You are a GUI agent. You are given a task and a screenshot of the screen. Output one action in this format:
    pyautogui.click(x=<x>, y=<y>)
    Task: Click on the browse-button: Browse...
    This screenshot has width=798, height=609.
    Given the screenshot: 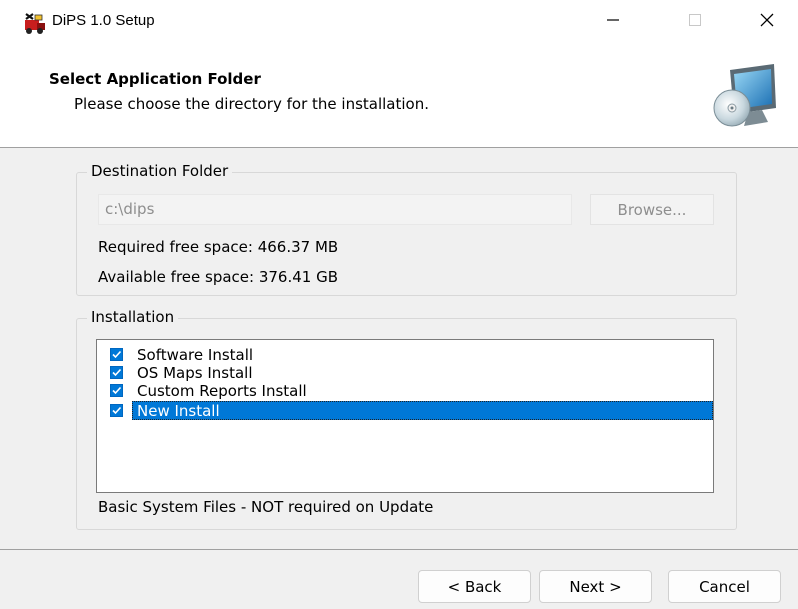 What is the action you would take?
    pyautogui.click(x=652, y=209)
    